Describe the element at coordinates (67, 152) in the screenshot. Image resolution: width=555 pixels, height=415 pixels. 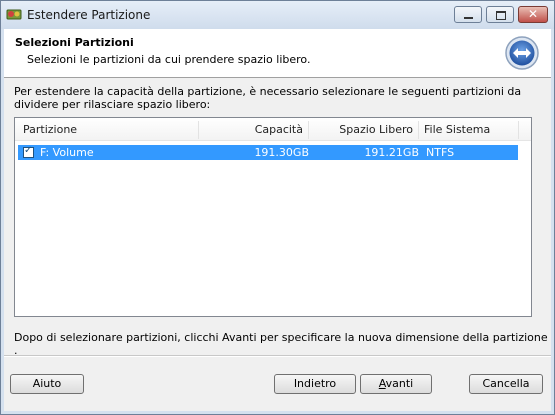
I see `cell-partition: F: Volume` at that location.